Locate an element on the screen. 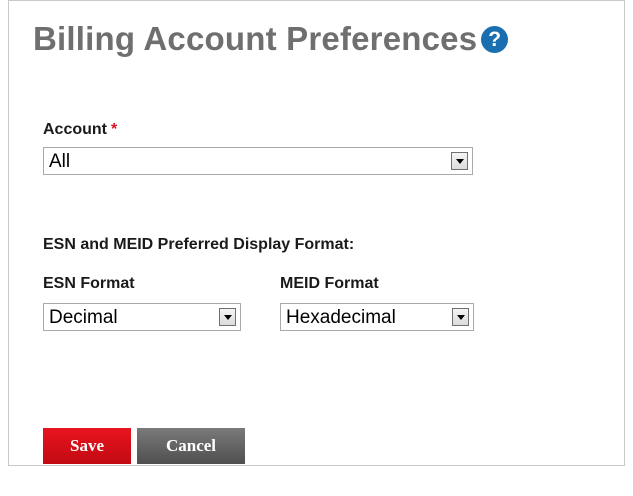  esn-format-select-arrow is located at coordinates (227, 317).